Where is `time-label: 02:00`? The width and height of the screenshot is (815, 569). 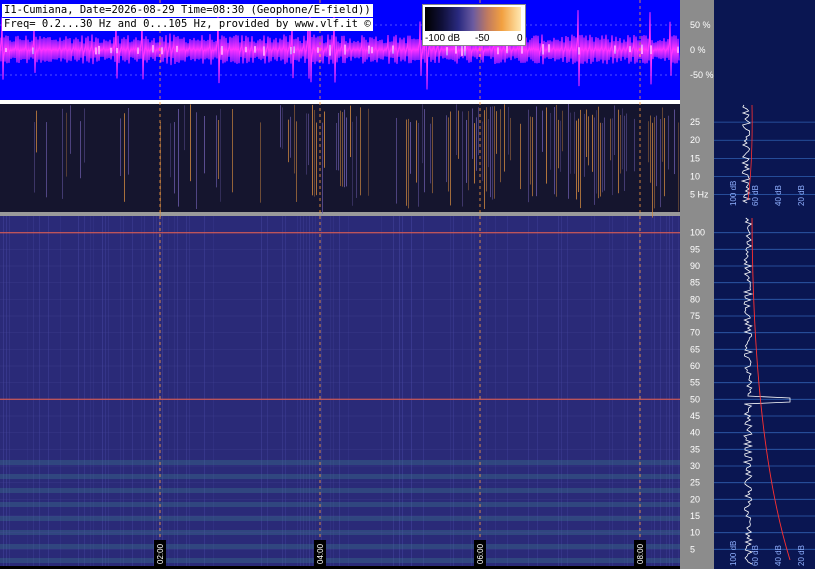 time-label: 02:00 is located at coordinates (160, 553).